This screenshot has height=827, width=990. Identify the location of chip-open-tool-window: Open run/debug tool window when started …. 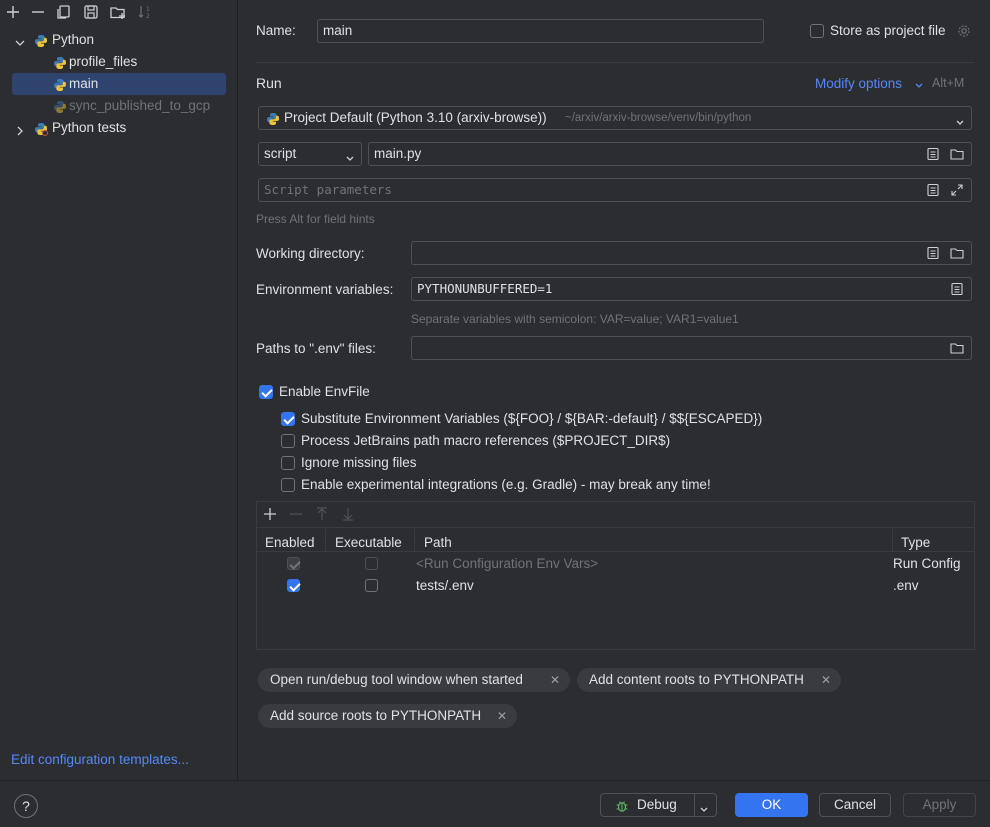
(414, 680).